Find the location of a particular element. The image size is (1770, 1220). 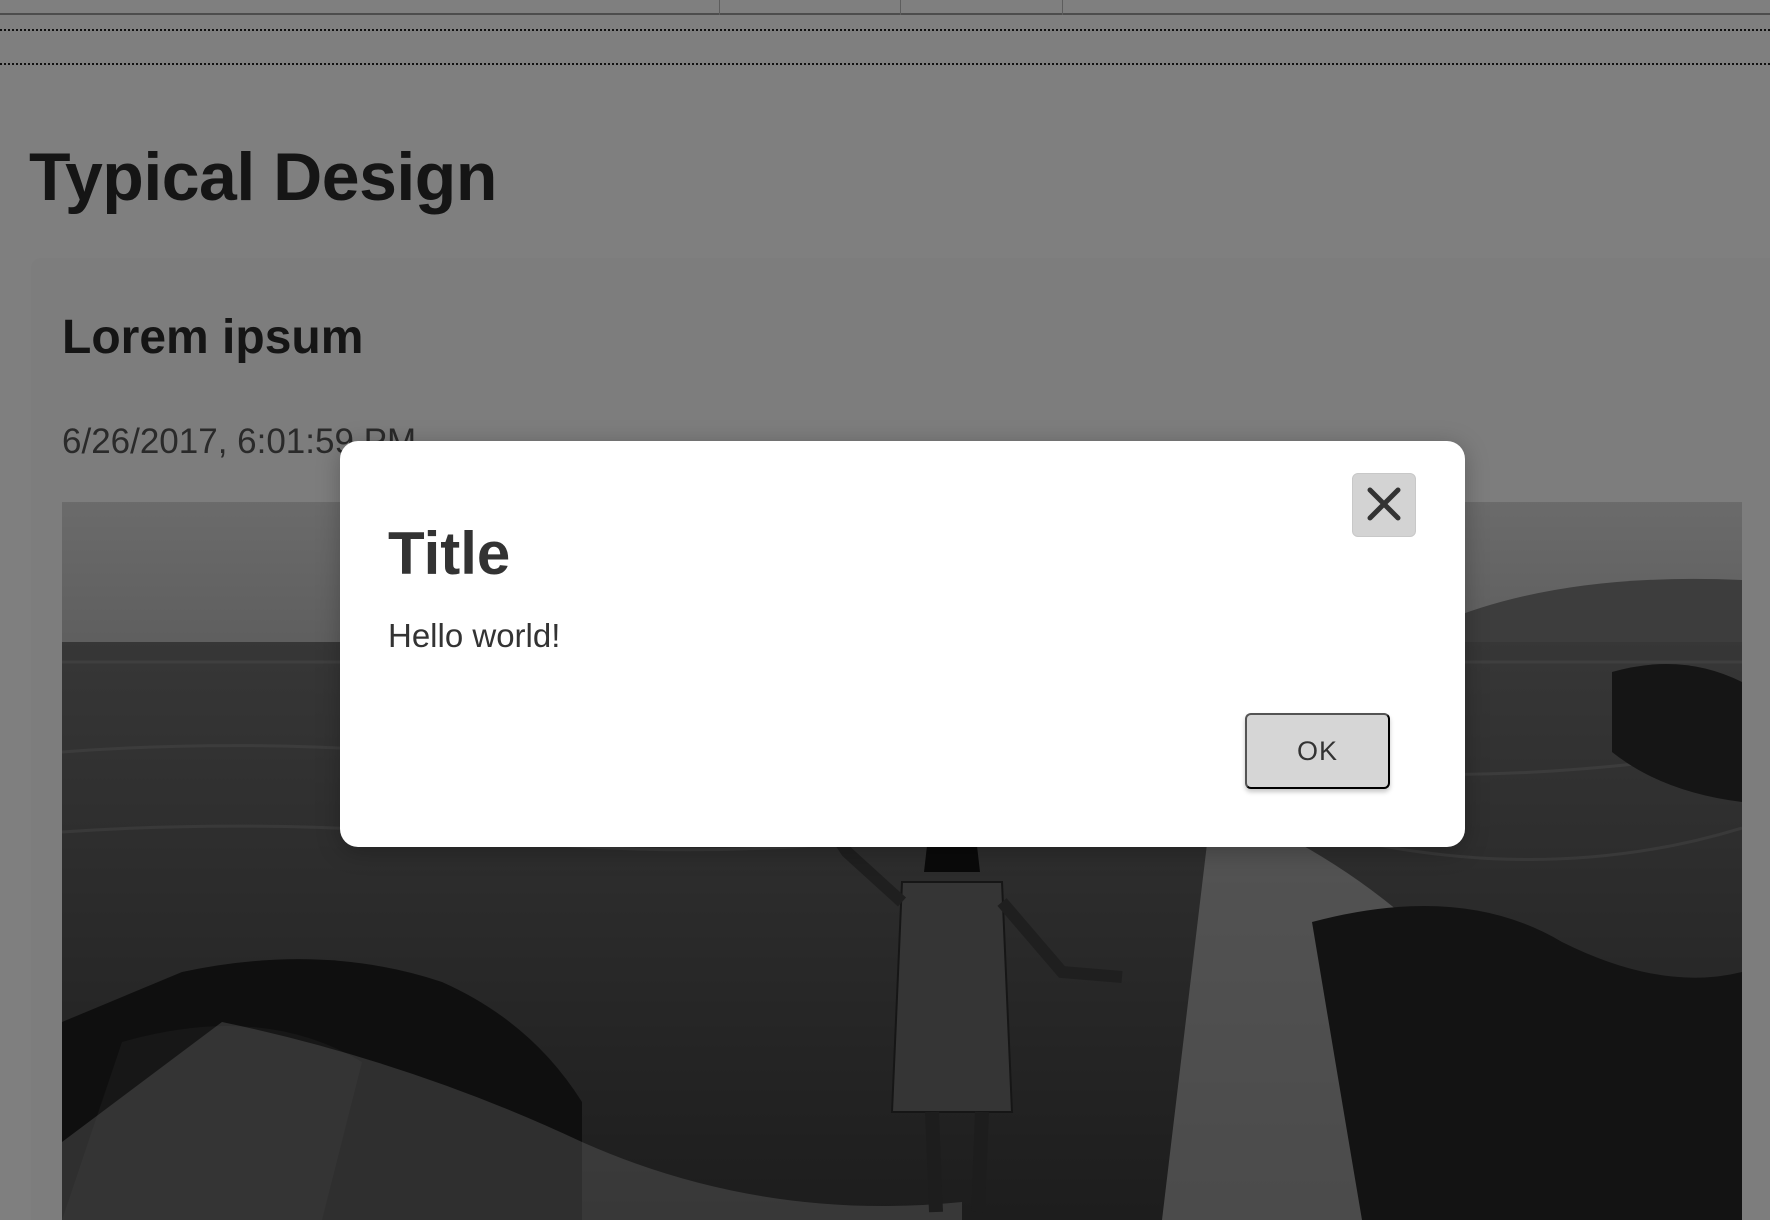

close-icon is located at coordinates (1384, 505).